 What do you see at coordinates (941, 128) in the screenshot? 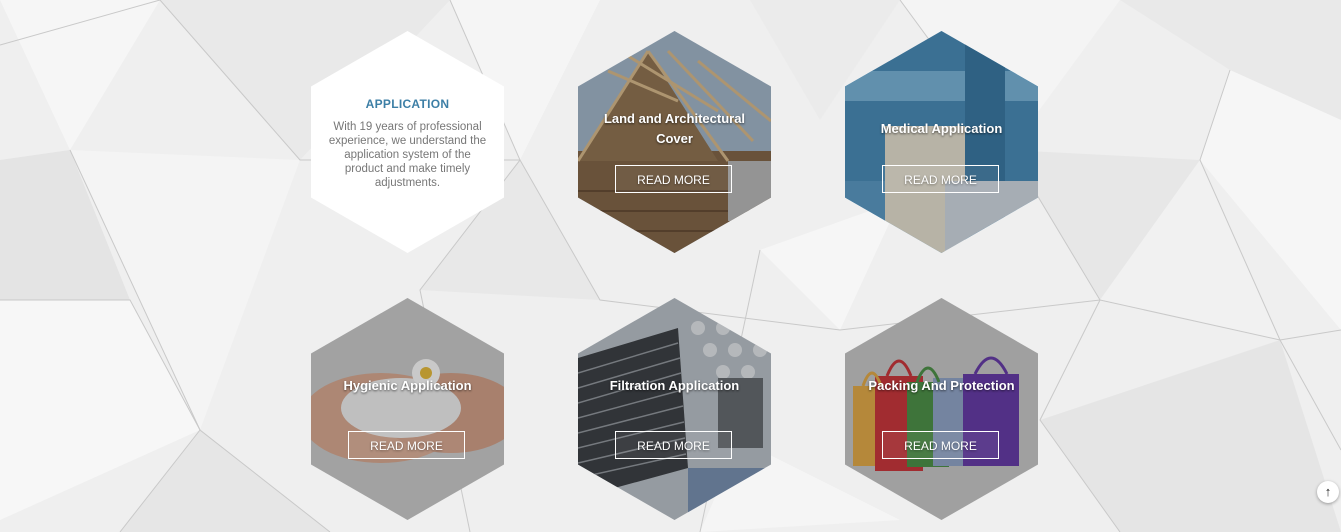
I see `card-title: Medical Application` at bounding box center [941, 128].